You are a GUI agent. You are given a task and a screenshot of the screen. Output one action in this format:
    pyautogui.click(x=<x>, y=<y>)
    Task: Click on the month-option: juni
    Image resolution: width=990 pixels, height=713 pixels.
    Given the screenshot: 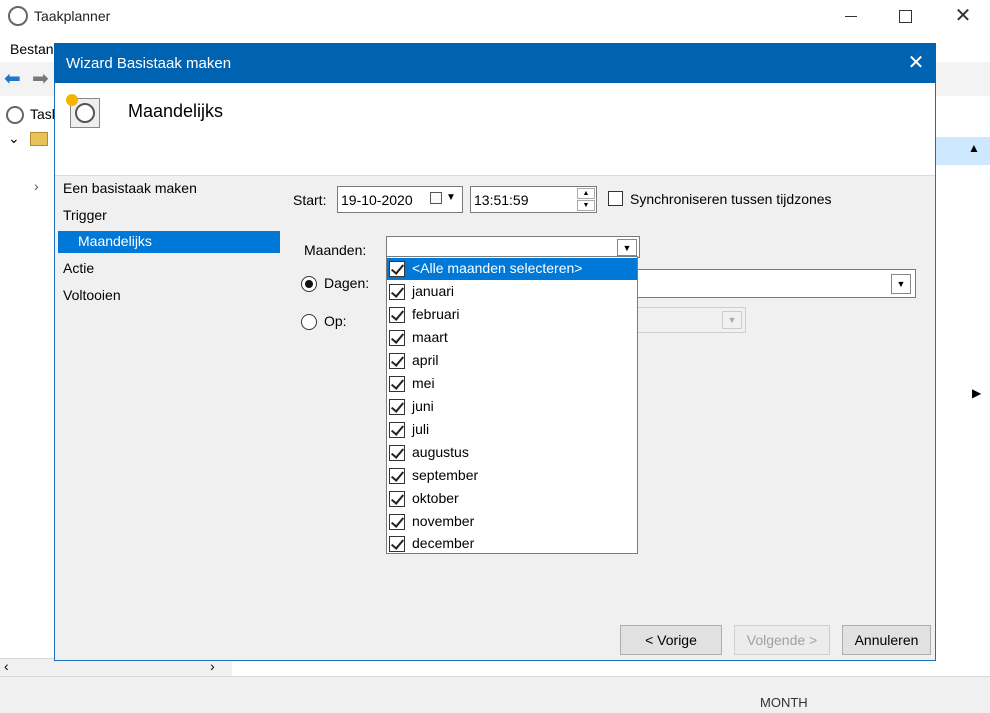 What is the action you would take?
    pyautogui.click(x=512, y=407)
    